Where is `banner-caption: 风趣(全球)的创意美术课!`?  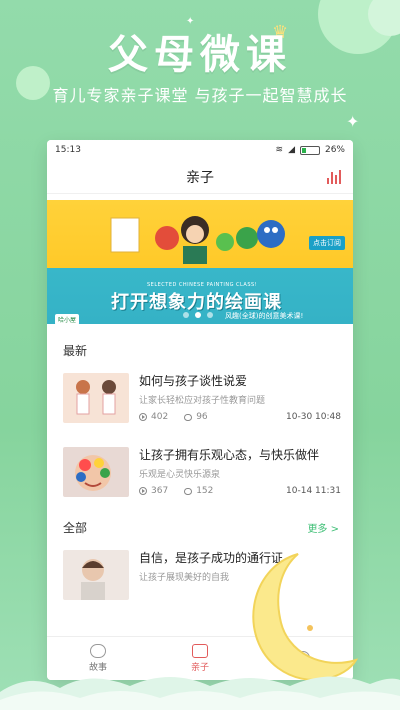
banner-caption: 风趣(全球)的创意美术课! is located at coordinates (264, 316).